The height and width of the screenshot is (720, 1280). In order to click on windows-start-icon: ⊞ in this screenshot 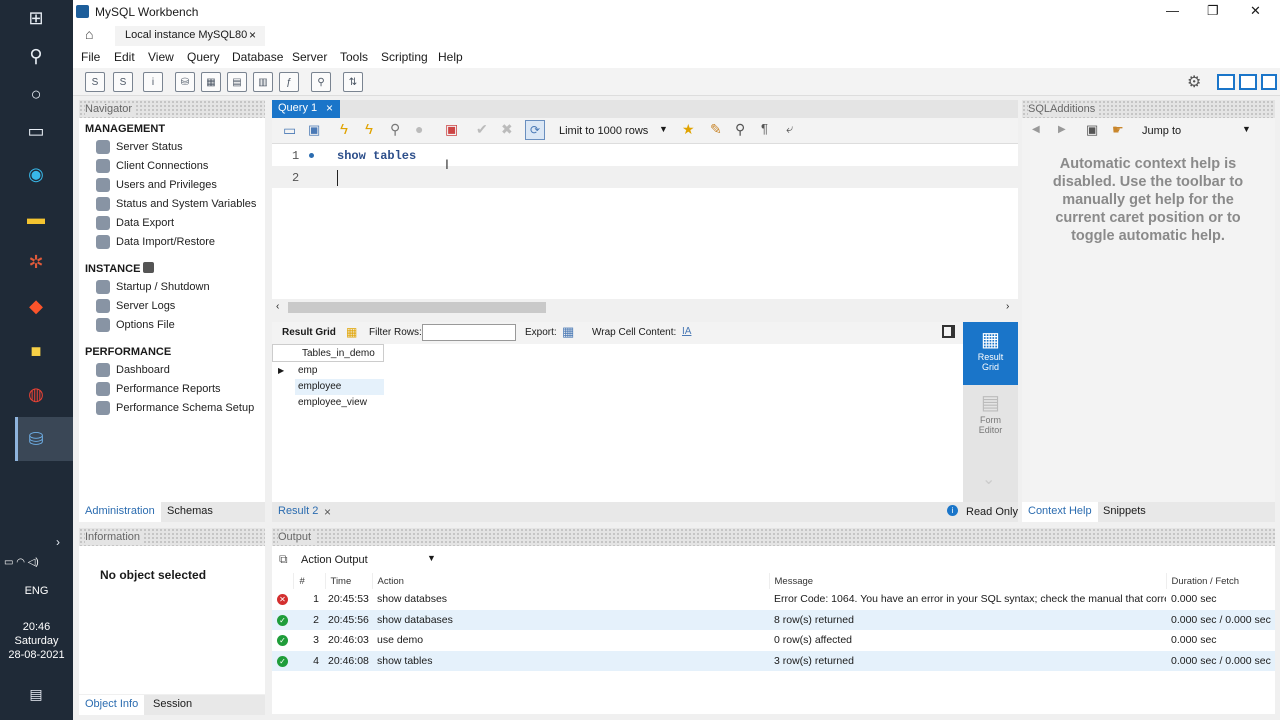, I will do `click(36, 18)`.